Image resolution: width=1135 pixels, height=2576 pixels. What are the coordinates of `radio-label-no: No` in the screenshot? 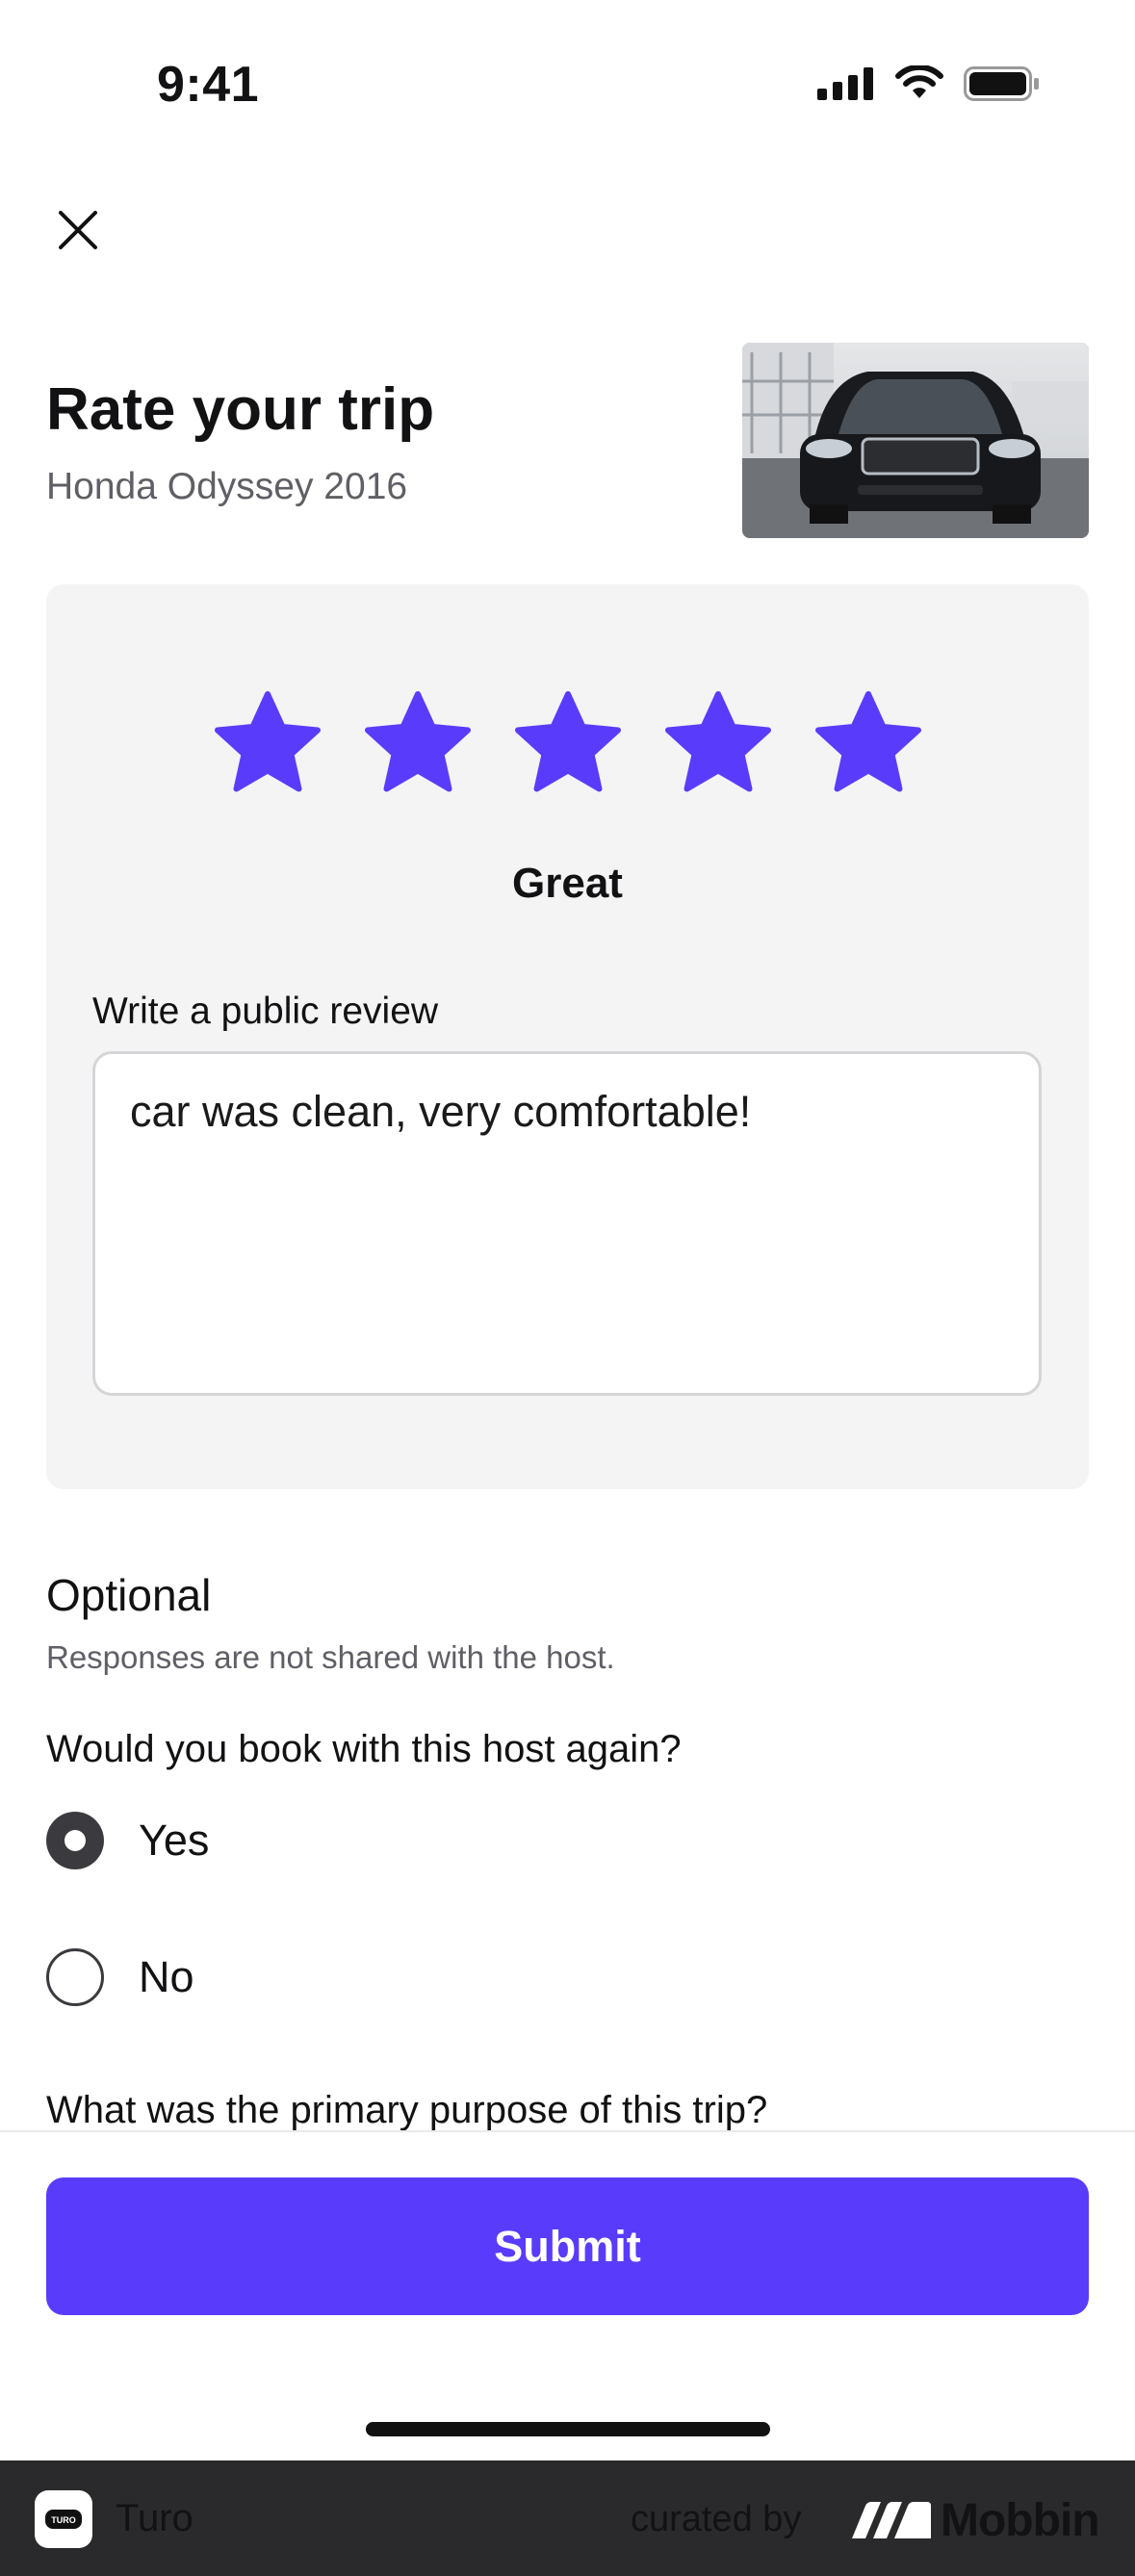 It's located at (166, 1976).